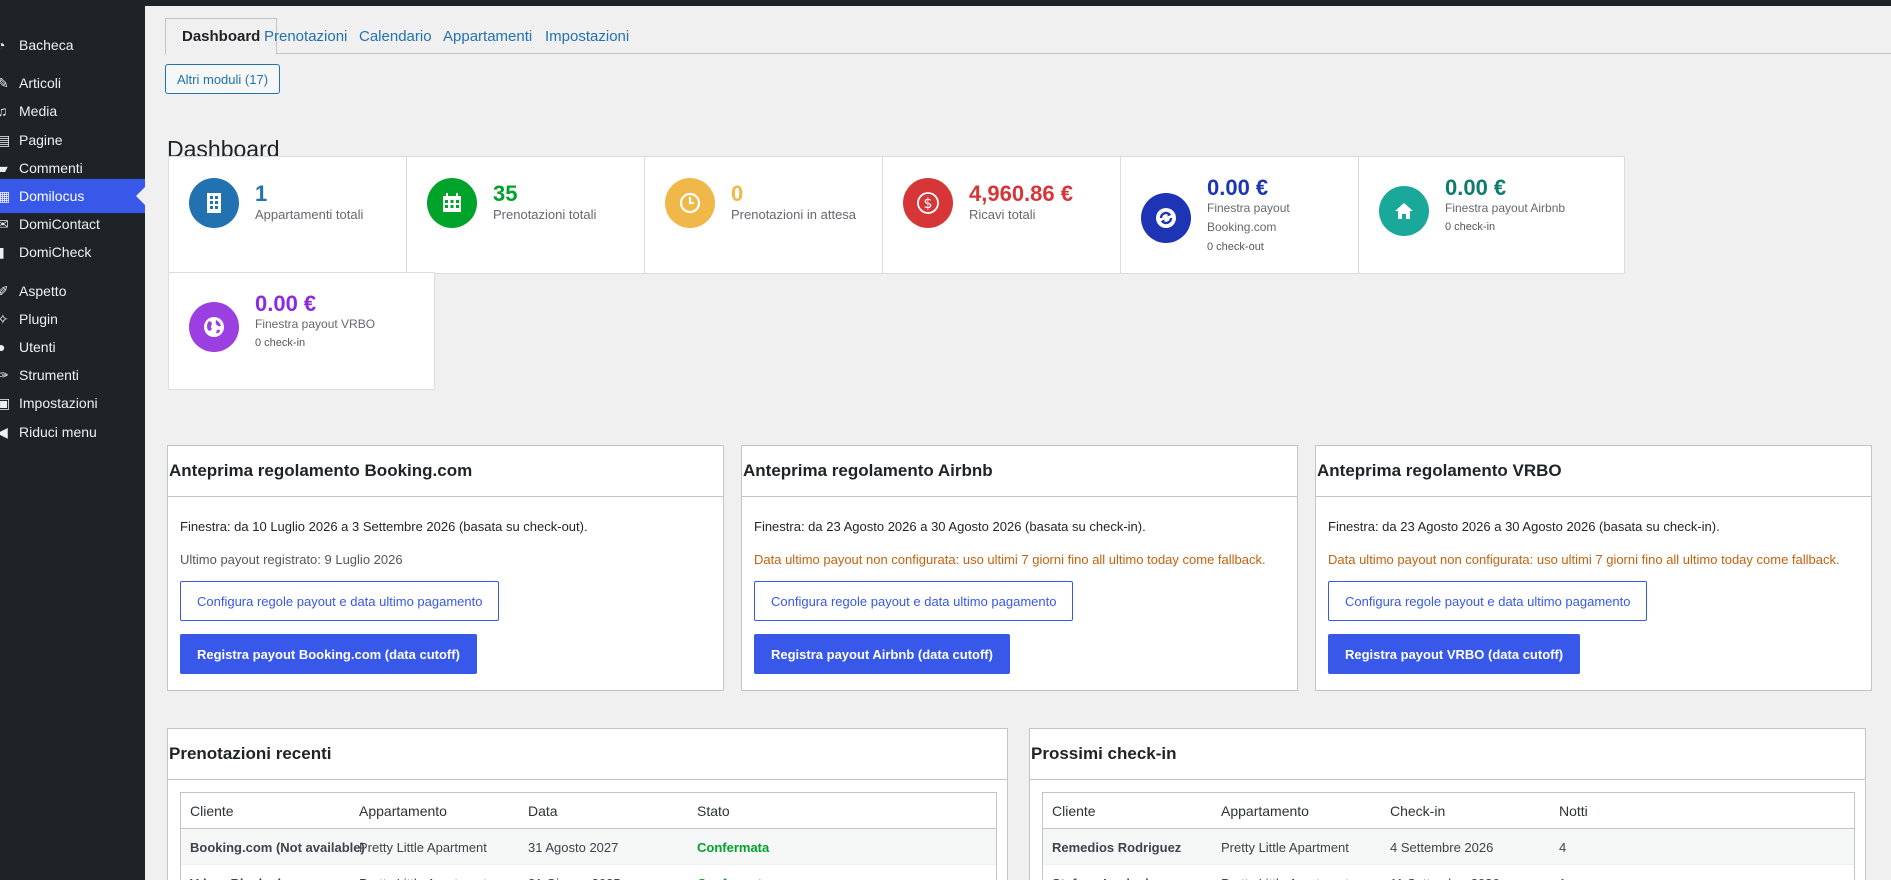 The width and height of the screenshot is (1891, 880). Describe the element at coordinates (1454, 654) in the screenshot. I see `register-payout-button: Registra payout VRBO (data cutoff)` at that location.